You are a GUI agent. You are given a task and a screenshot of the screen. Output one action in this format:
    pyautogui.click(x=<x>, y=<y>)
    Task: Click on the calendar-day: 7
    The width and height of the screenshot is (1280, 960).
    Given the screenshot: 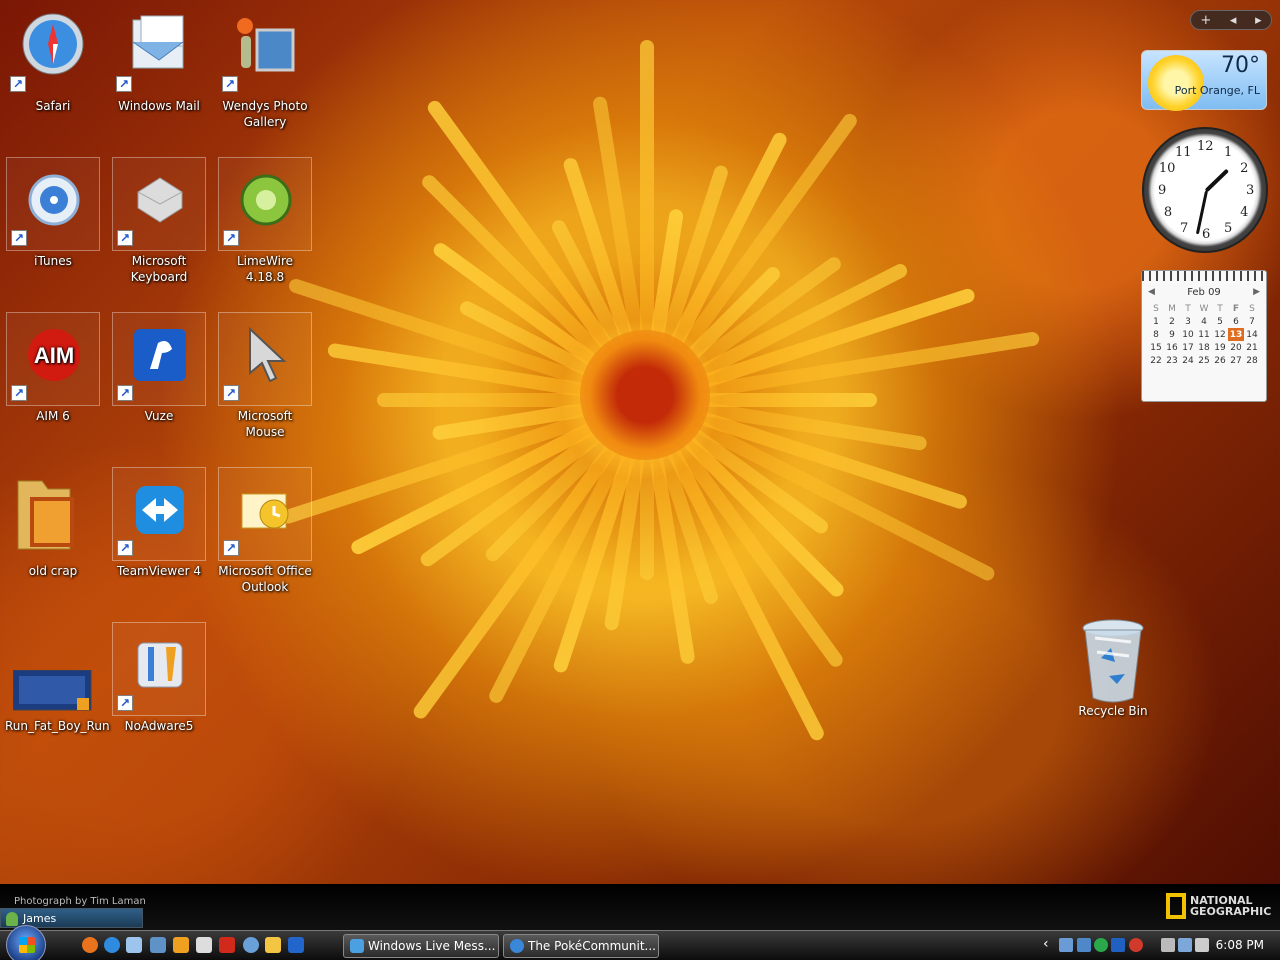 What is the action you would take?
    pyautogui.click(x=1252, y=321)
    